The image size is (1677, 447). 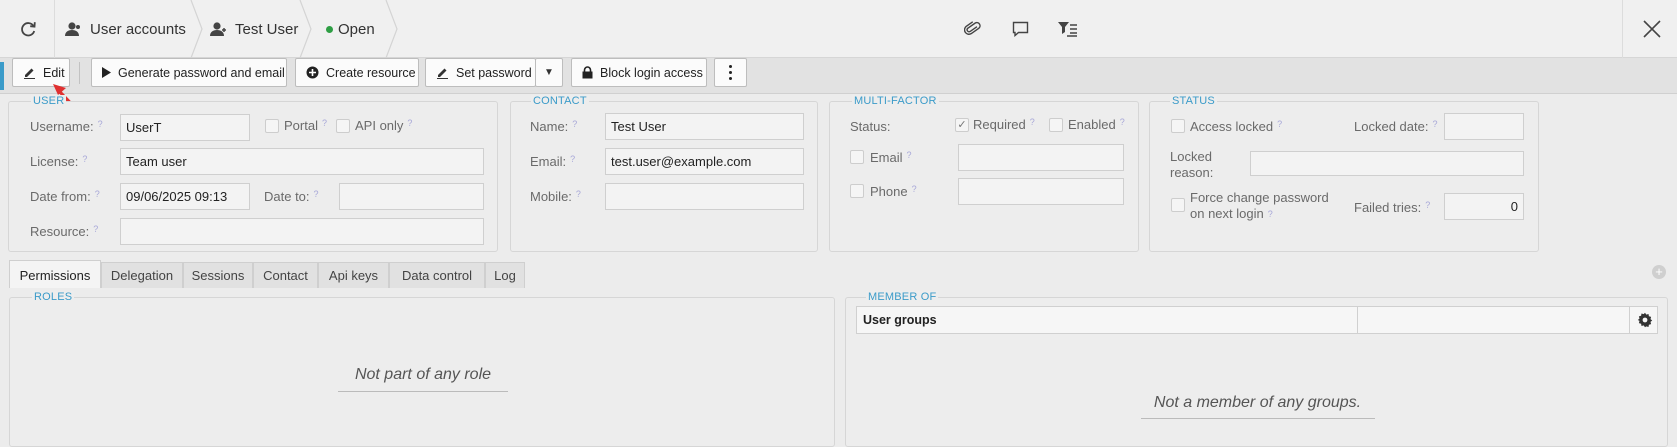 What do you see at coordinates (28, 29) in the screenshot?
I see `refresh-icon` at bounding box center [28, 29].